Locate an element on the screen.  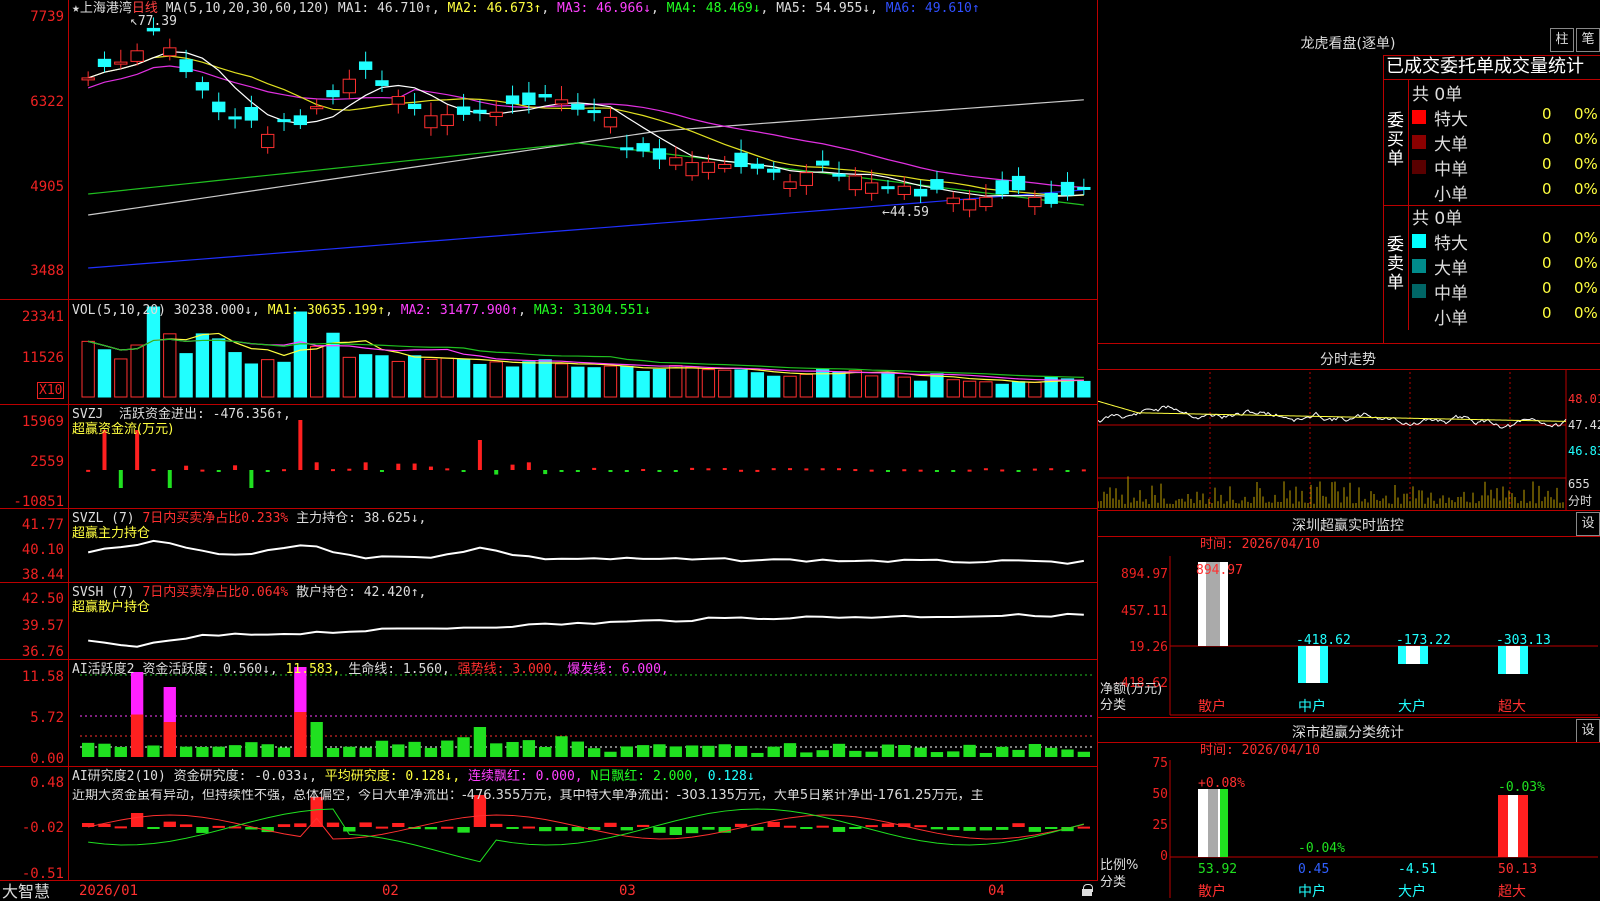
low-mark: ←44.59 is located at coordinates (905, 212).